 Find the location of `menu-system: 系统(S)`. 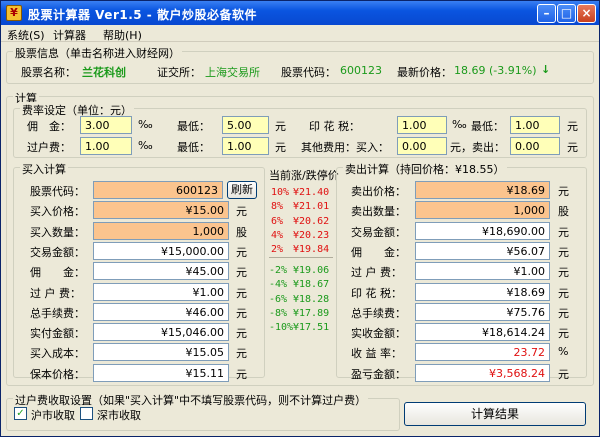

menu-system: 系统(S) is located at coordinates (26, 35).